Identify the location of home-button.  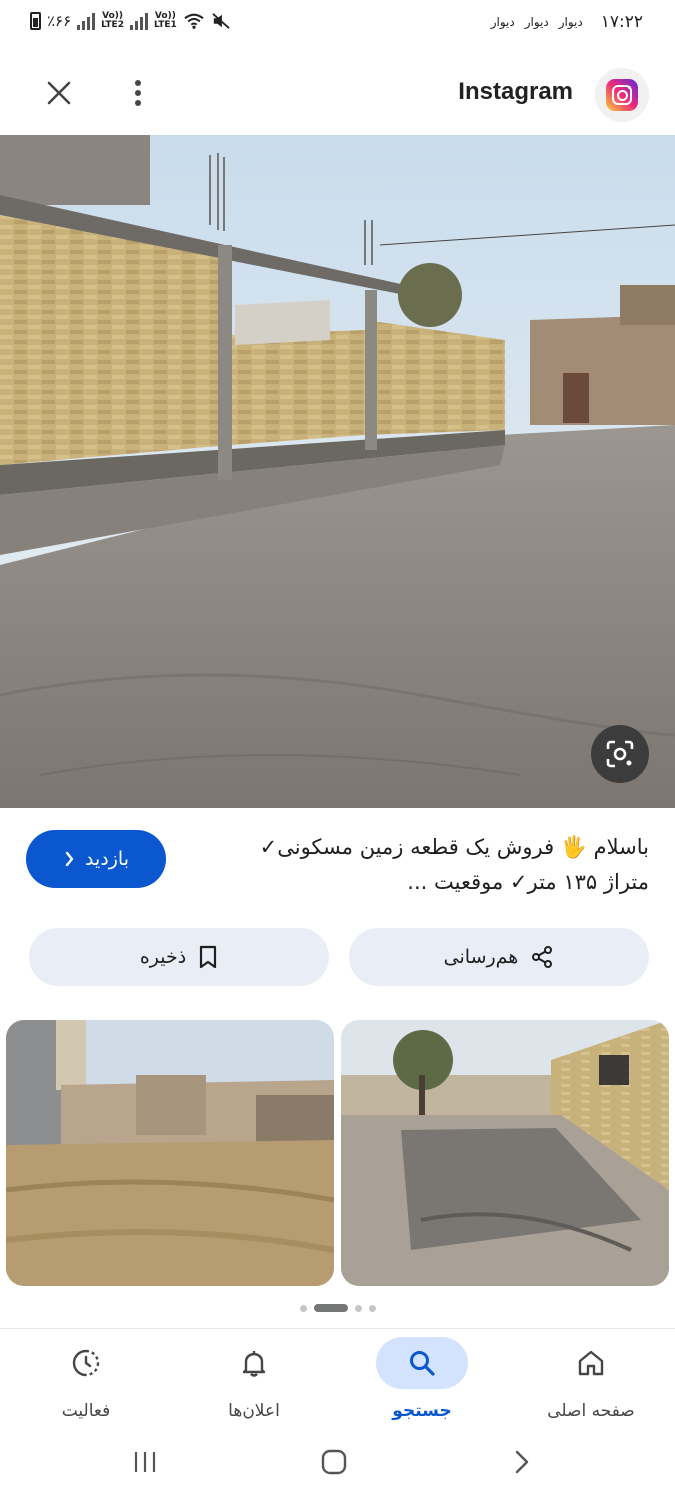
(334, 1462).